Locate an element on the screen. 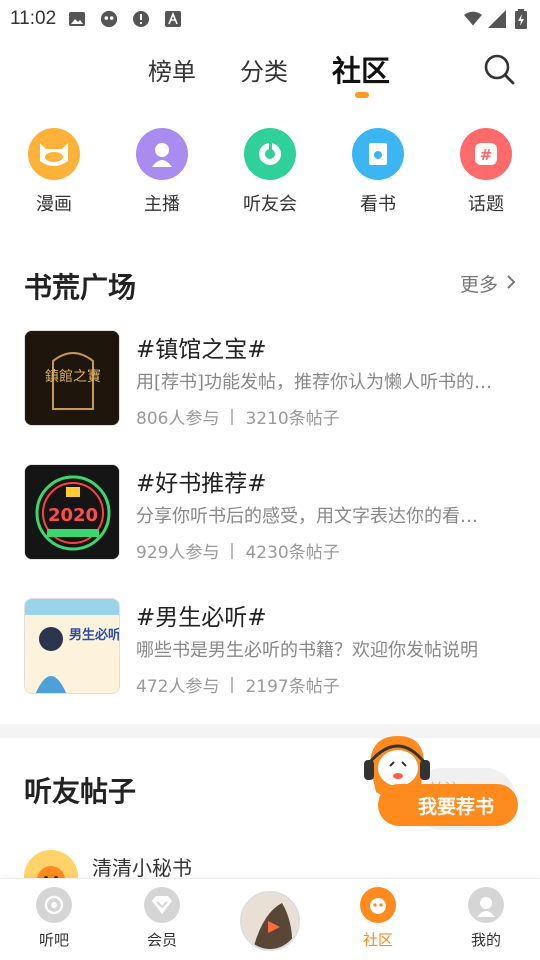 The image size is (540, 960). listener-posts-title: 听友帖子 is located at coordinates (80, 791).